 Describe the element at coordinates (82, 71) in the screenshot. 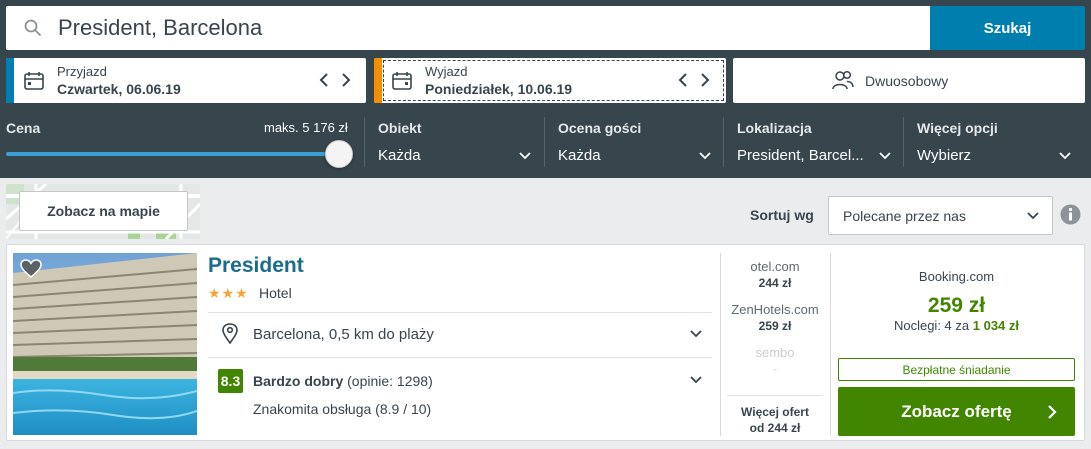

I see `checkin-label: Przyjazd` at that location.